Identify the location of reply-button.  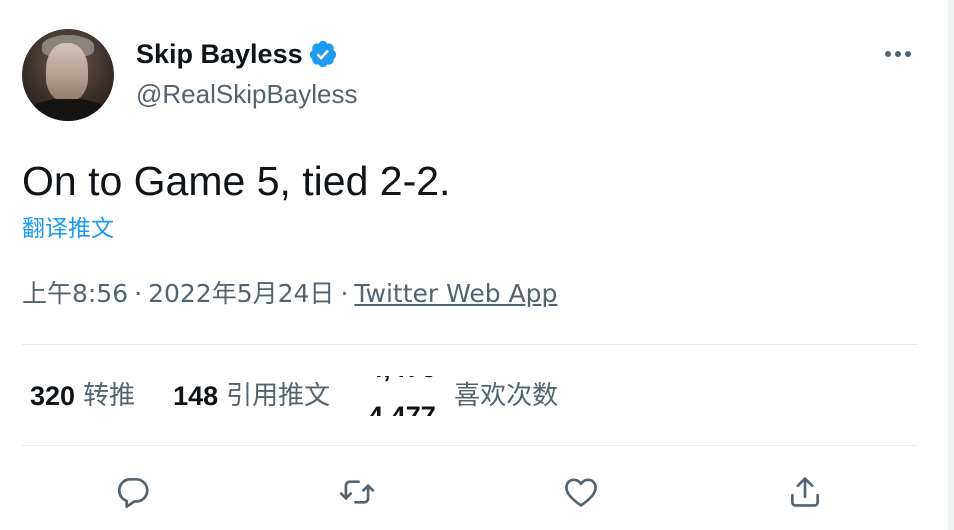
(133, 492).